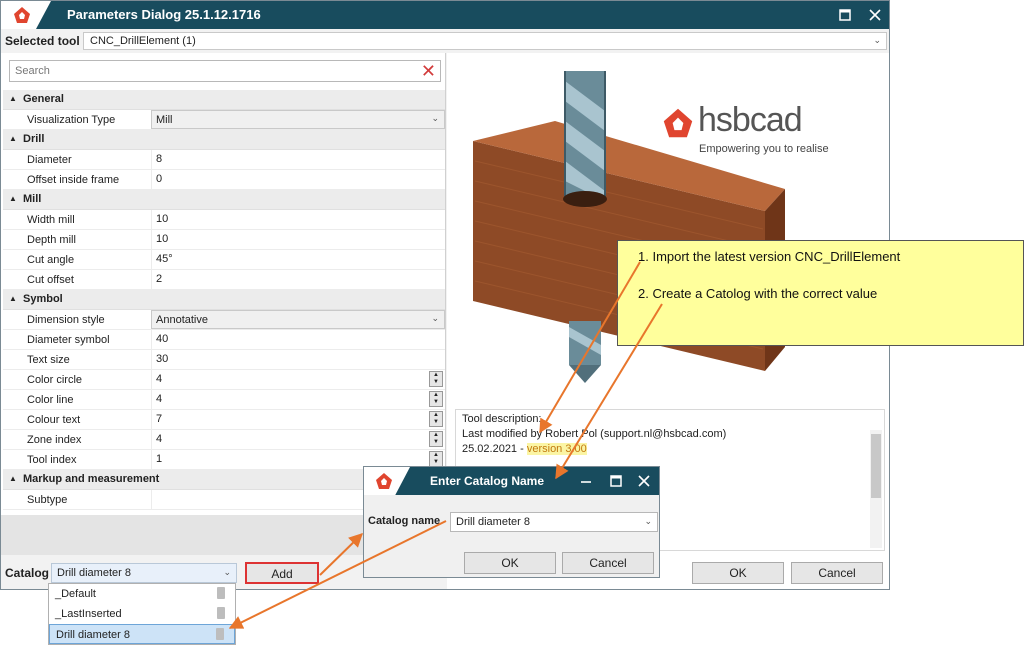  I want to click on property-row: Visualization Type Mill ⌄, so click(224, 120).